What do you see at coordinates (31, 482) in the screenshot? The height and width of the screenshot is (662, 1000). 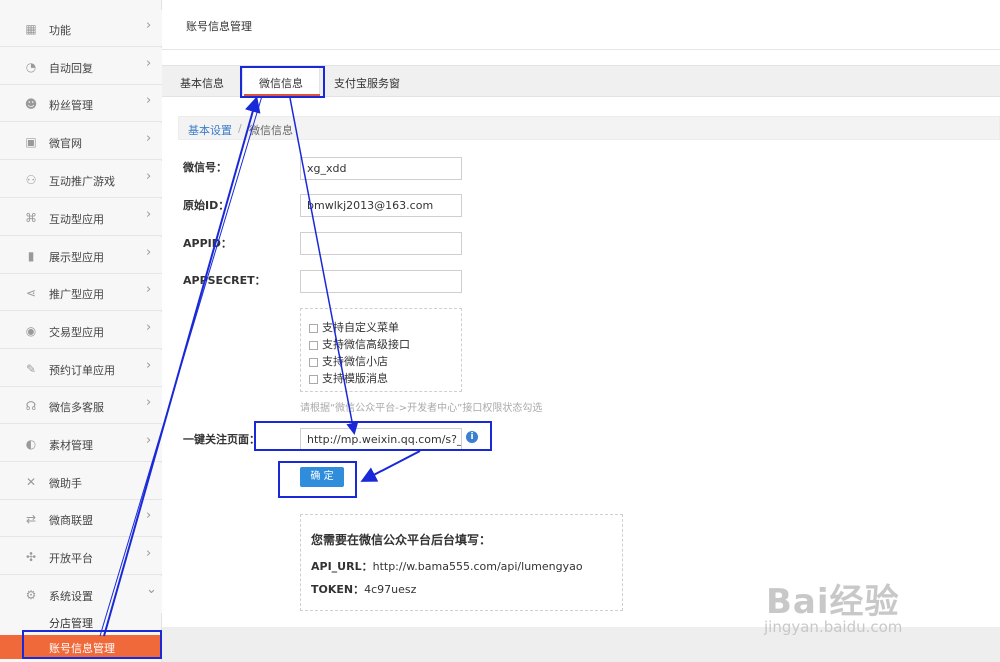 I see `tools-icon: ✕` at bounding box center [31, 482].